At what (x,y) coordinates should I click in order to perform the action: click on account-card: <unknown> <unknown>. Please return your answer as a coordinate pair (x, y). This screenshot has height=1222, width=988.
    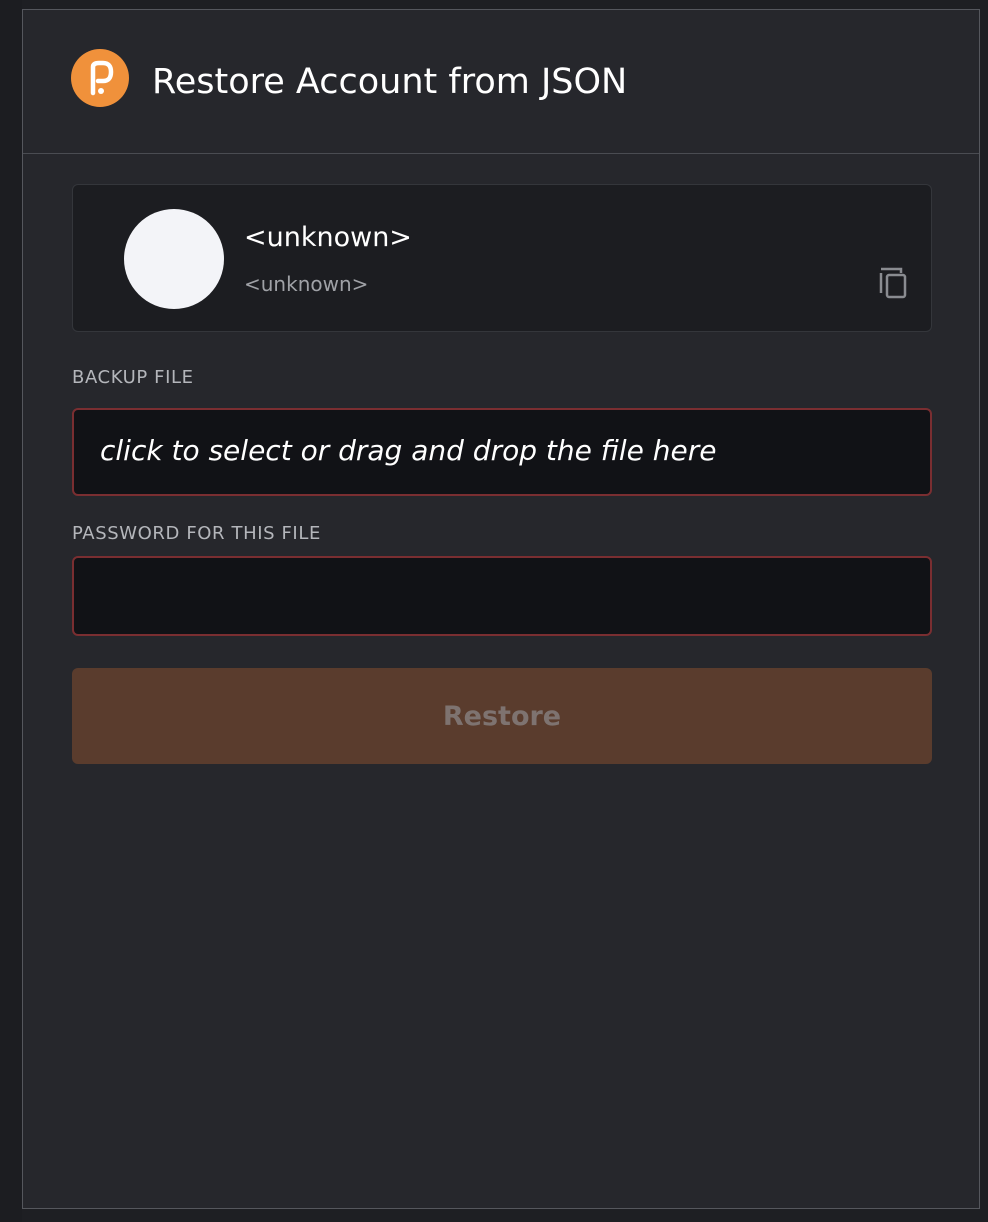
    Looking at the image, I should click on (502, 258).